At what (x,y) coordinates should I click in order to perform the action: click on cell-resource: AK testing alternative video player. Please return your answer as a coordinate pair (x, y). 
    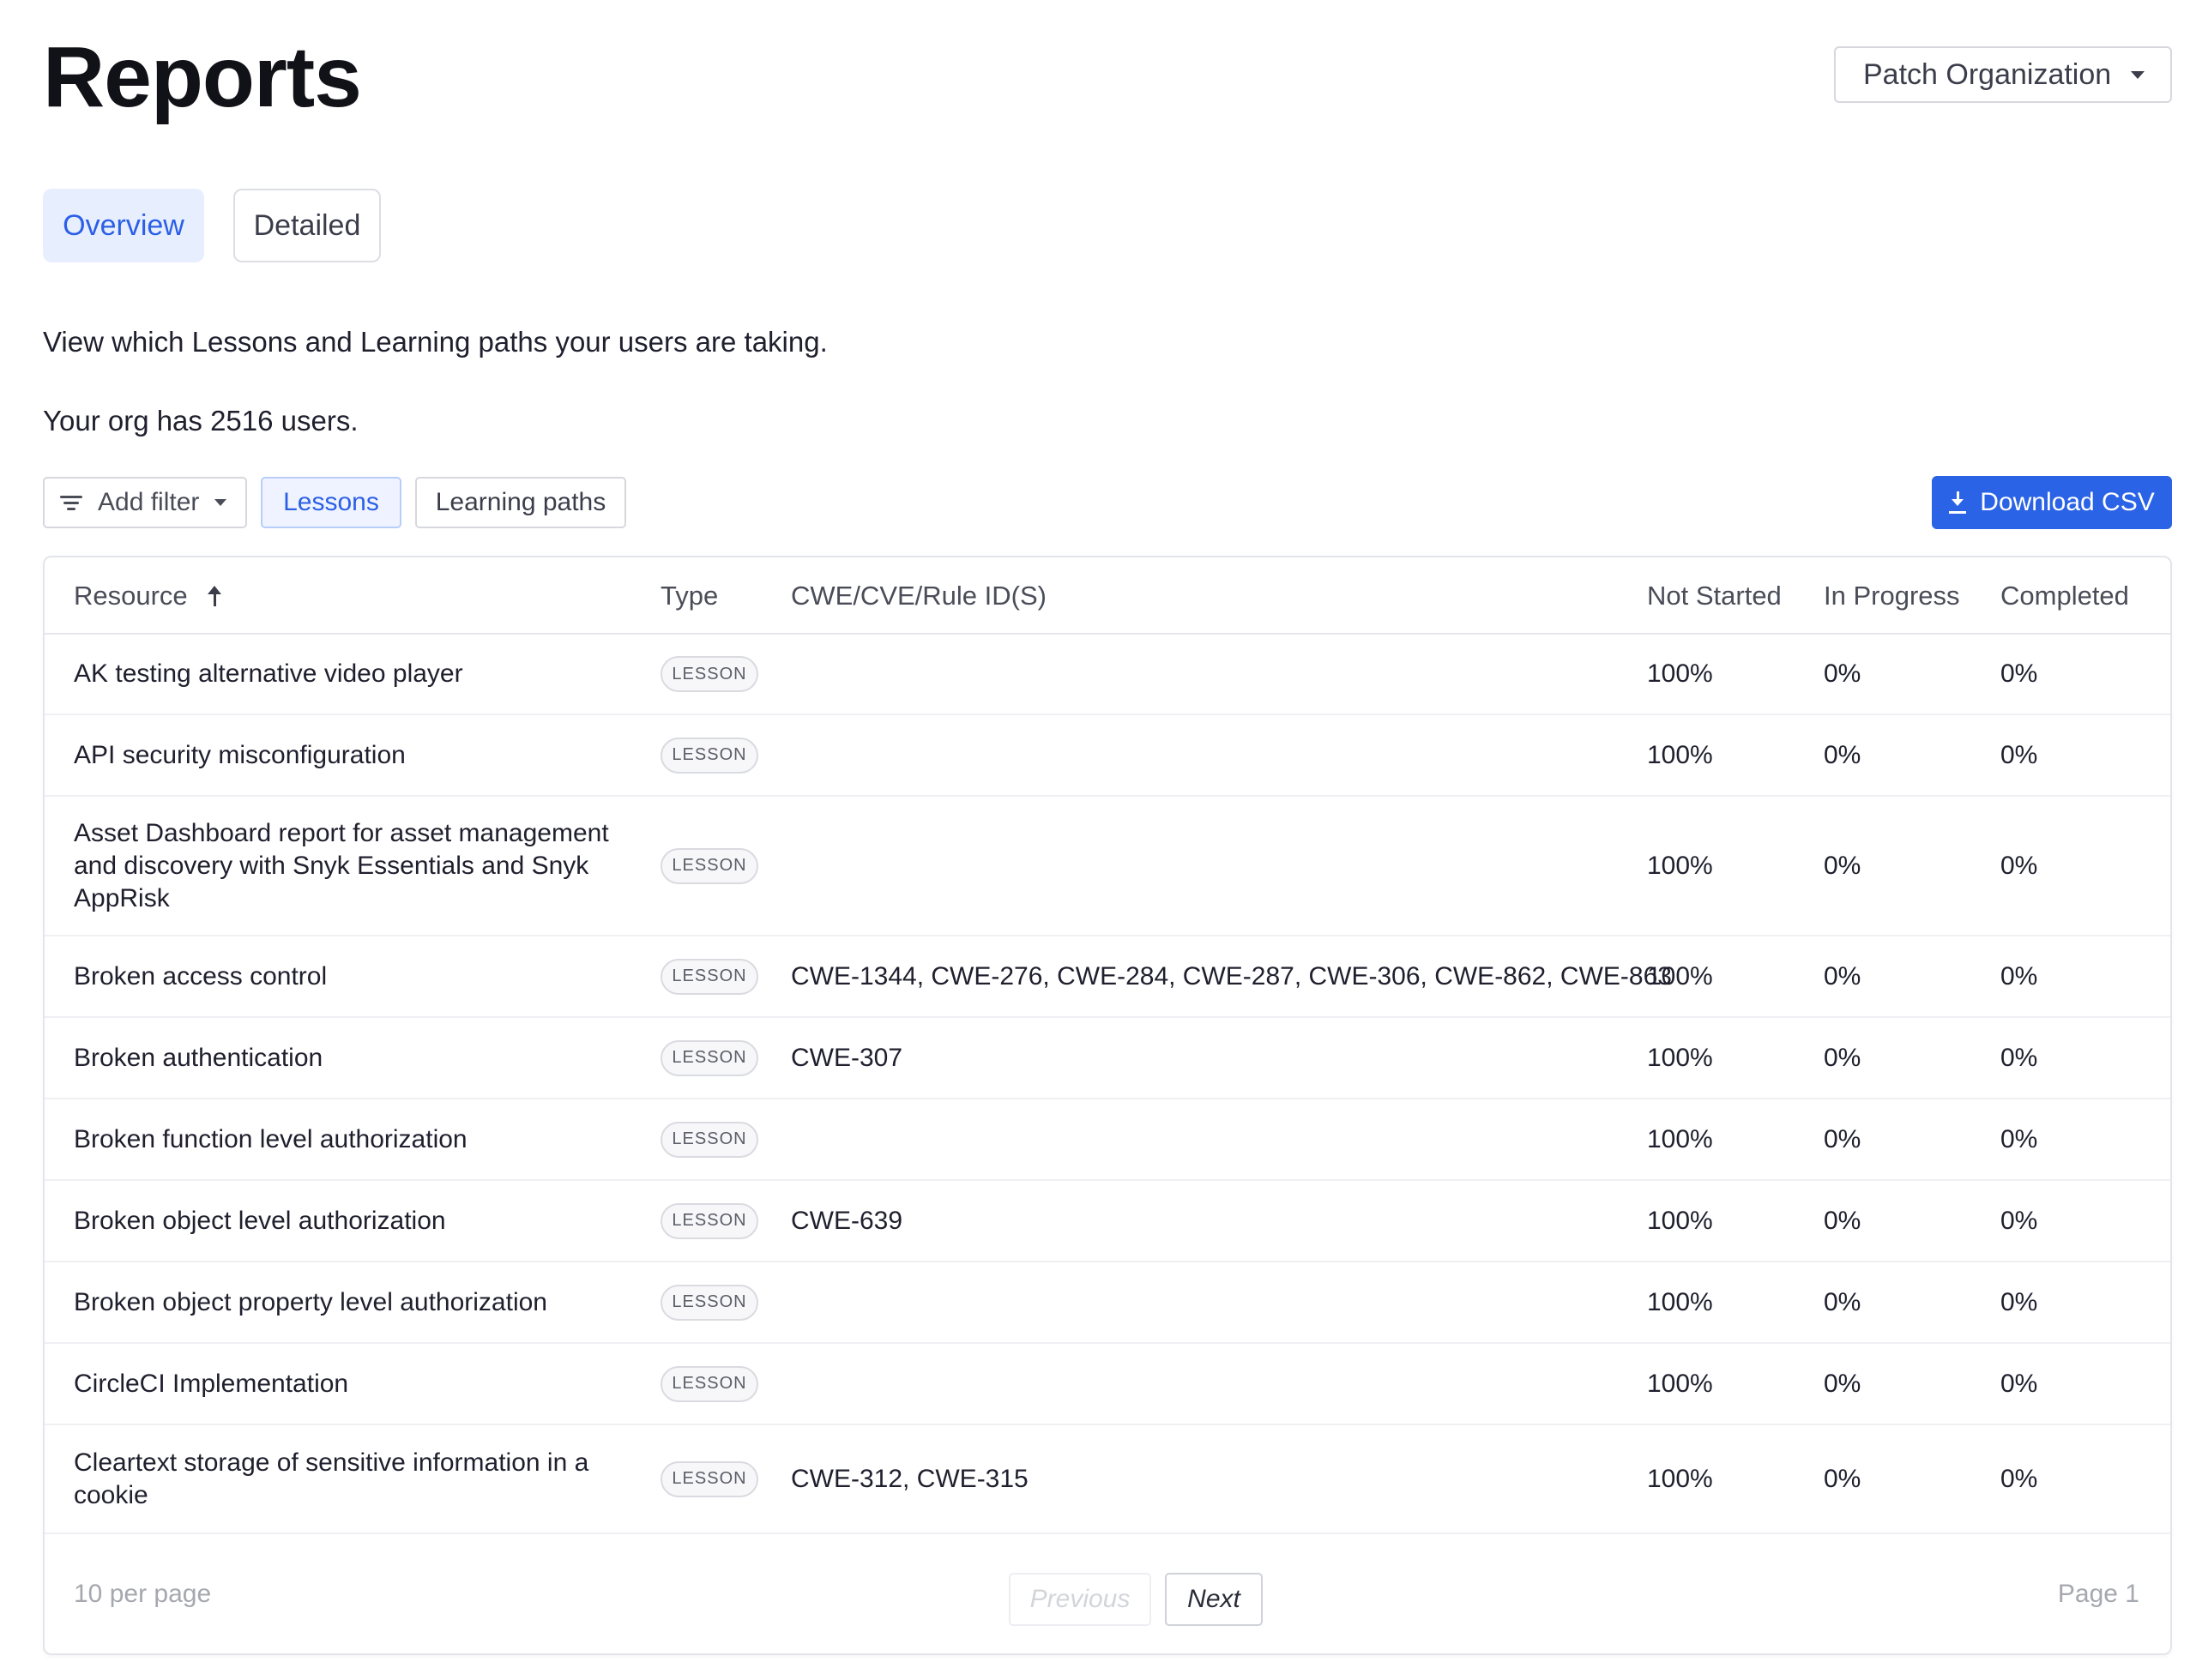
    Looking at the image, I should click on (357, 674).